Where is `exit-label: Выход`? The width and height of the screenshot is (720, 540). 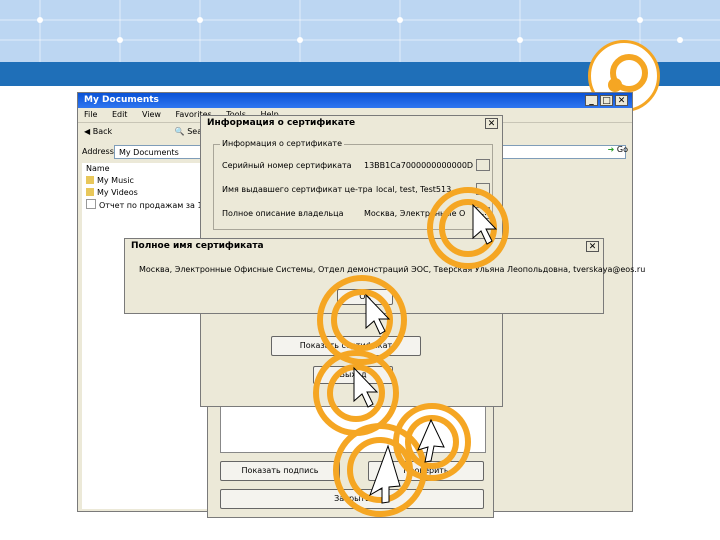
exit-label: Выход is located at coordinates (353, 374).